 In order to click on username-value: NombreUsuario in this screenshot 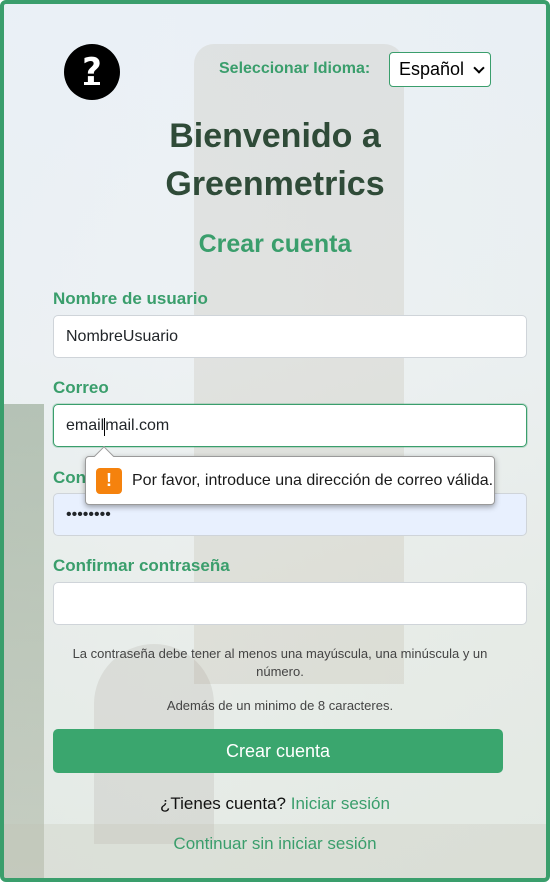, I will do `click(122, 336)`.